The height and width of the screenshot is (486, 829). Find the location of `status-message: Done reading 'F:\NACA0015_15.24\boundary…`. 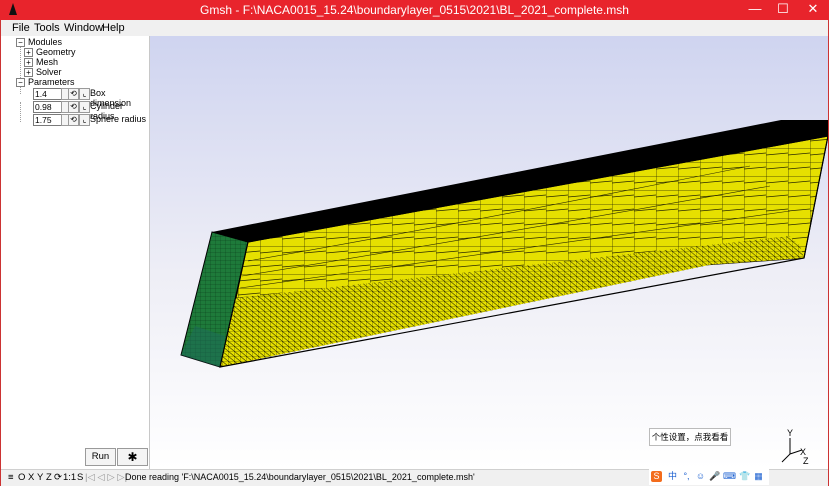

status-message: Done reading 'F:\NACA0015_15.24\boundary… is located at coordinates (300, 477).